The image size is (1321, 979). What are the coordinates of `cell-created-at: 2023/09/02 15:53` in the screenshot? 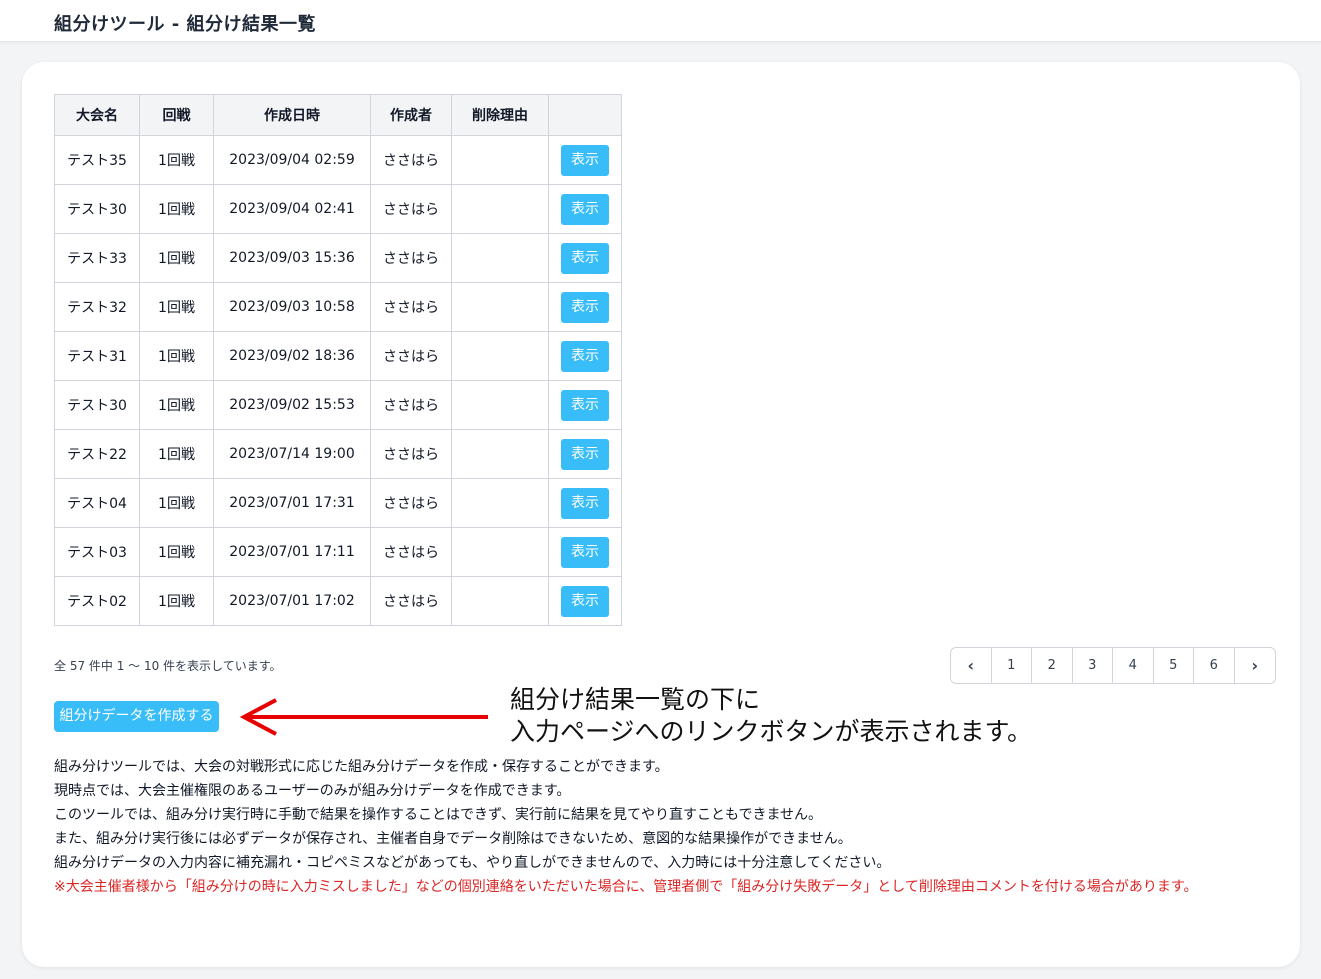 It's located at (292, 405).